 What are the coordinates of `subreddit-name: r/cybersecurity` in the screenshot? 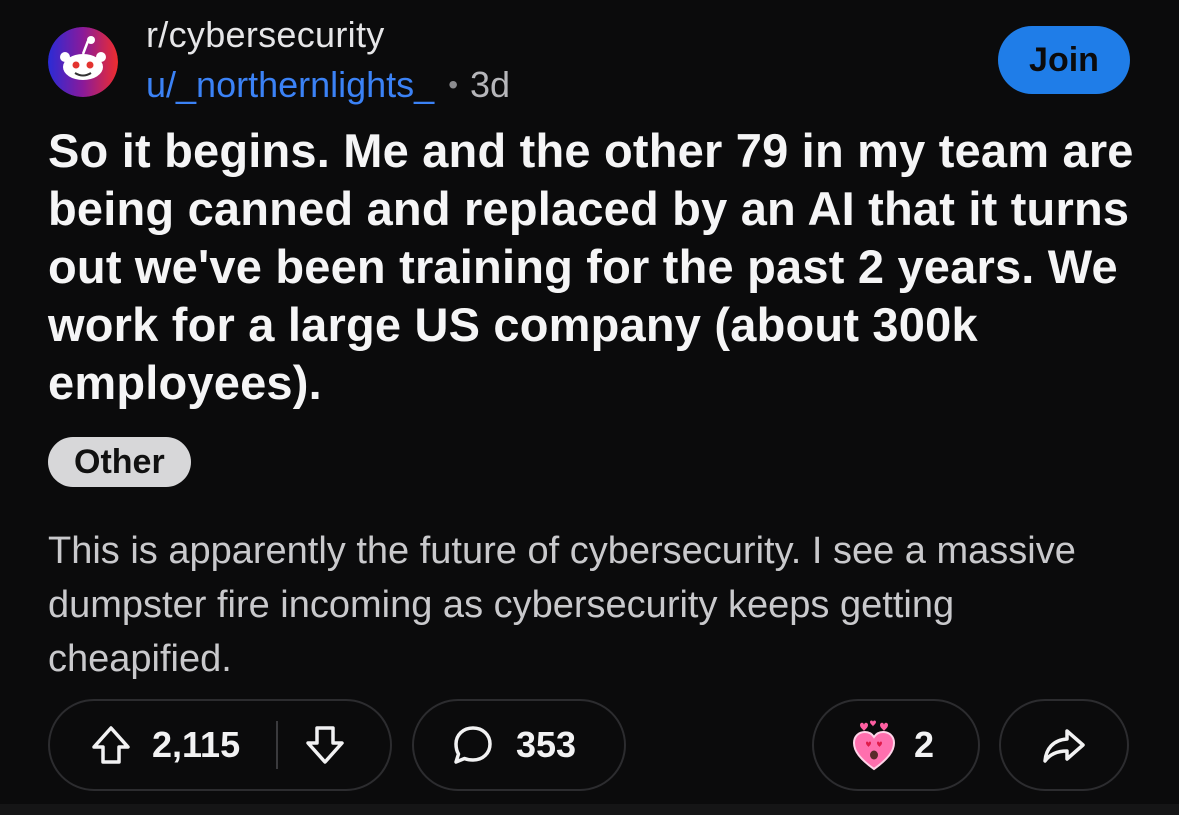 It's located at (265, 35).